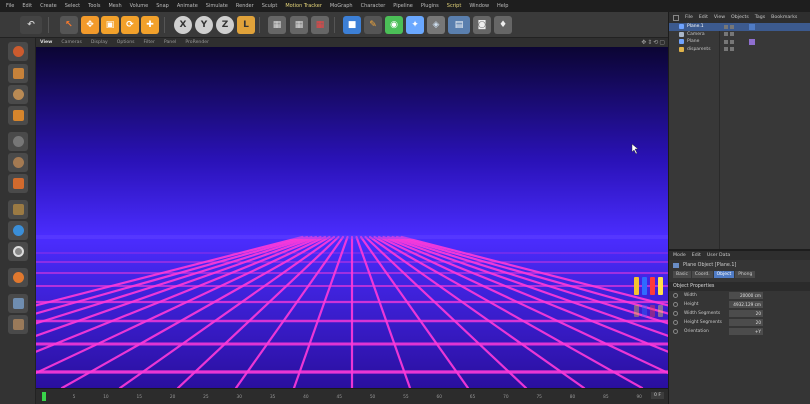 The width and height of the screenshot is (810, 404). What do you see at coordinates (502, 6) in the screenshot?
I see `menu-help: Help` at bounding box center [502, 6].